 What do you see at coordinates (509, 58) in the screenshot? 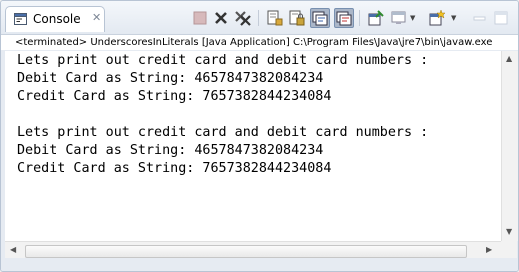
I see `scroll-up-icon: ▲` at bounding box center [509, 58].